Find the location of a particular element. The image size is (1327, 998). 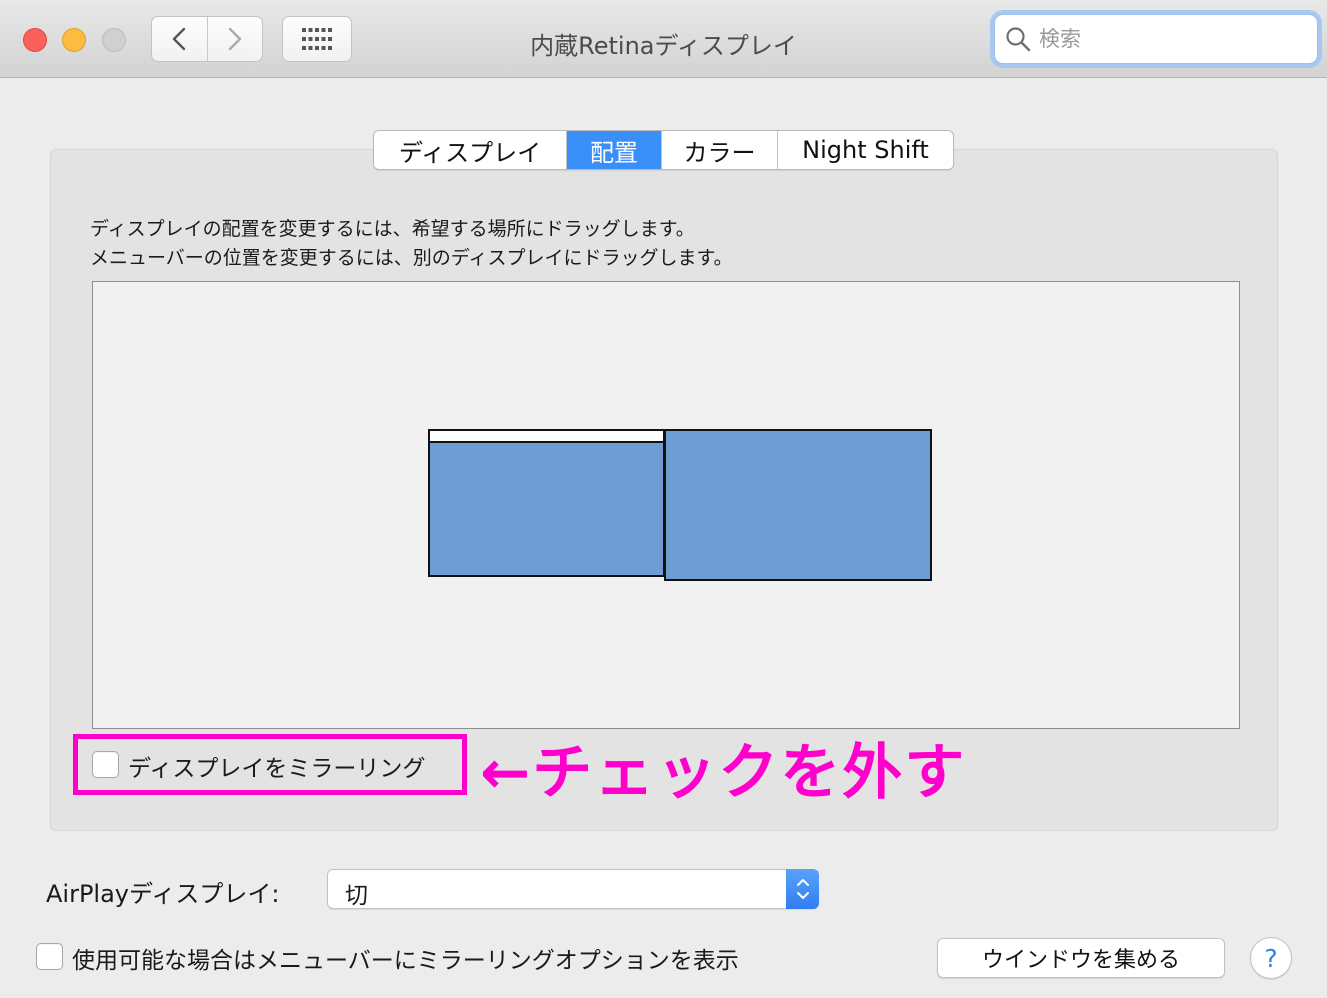

back-button is located at coordinates (179, 39).